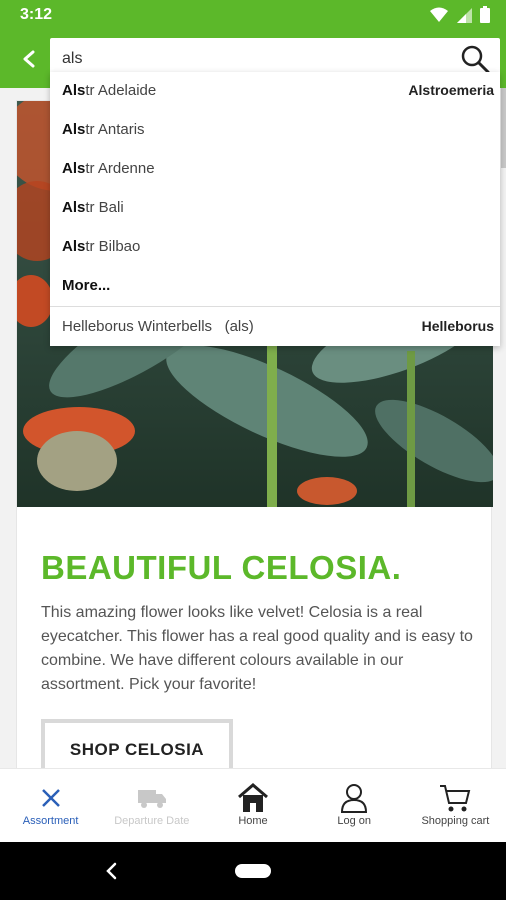 The image size is (506, 900). Describe the element at coordinates (101, 246) in the screenshot. I see `suggestion-label: Alstr Bilbao` at that location.